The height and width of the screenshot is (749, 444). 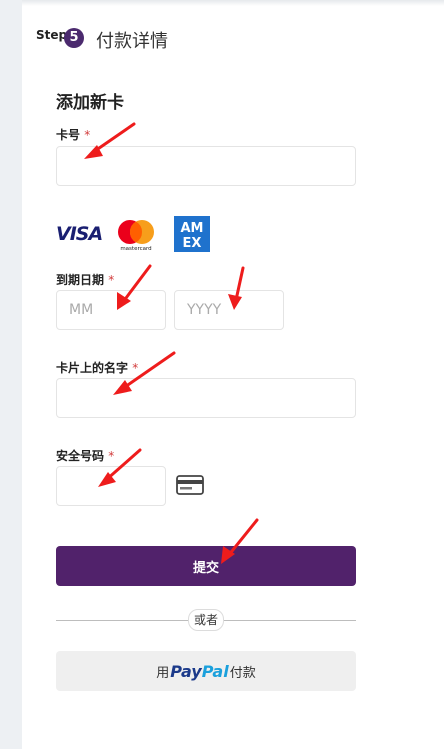 I want to click on paypal-logo: PayPal, so click(x=199, y=671).